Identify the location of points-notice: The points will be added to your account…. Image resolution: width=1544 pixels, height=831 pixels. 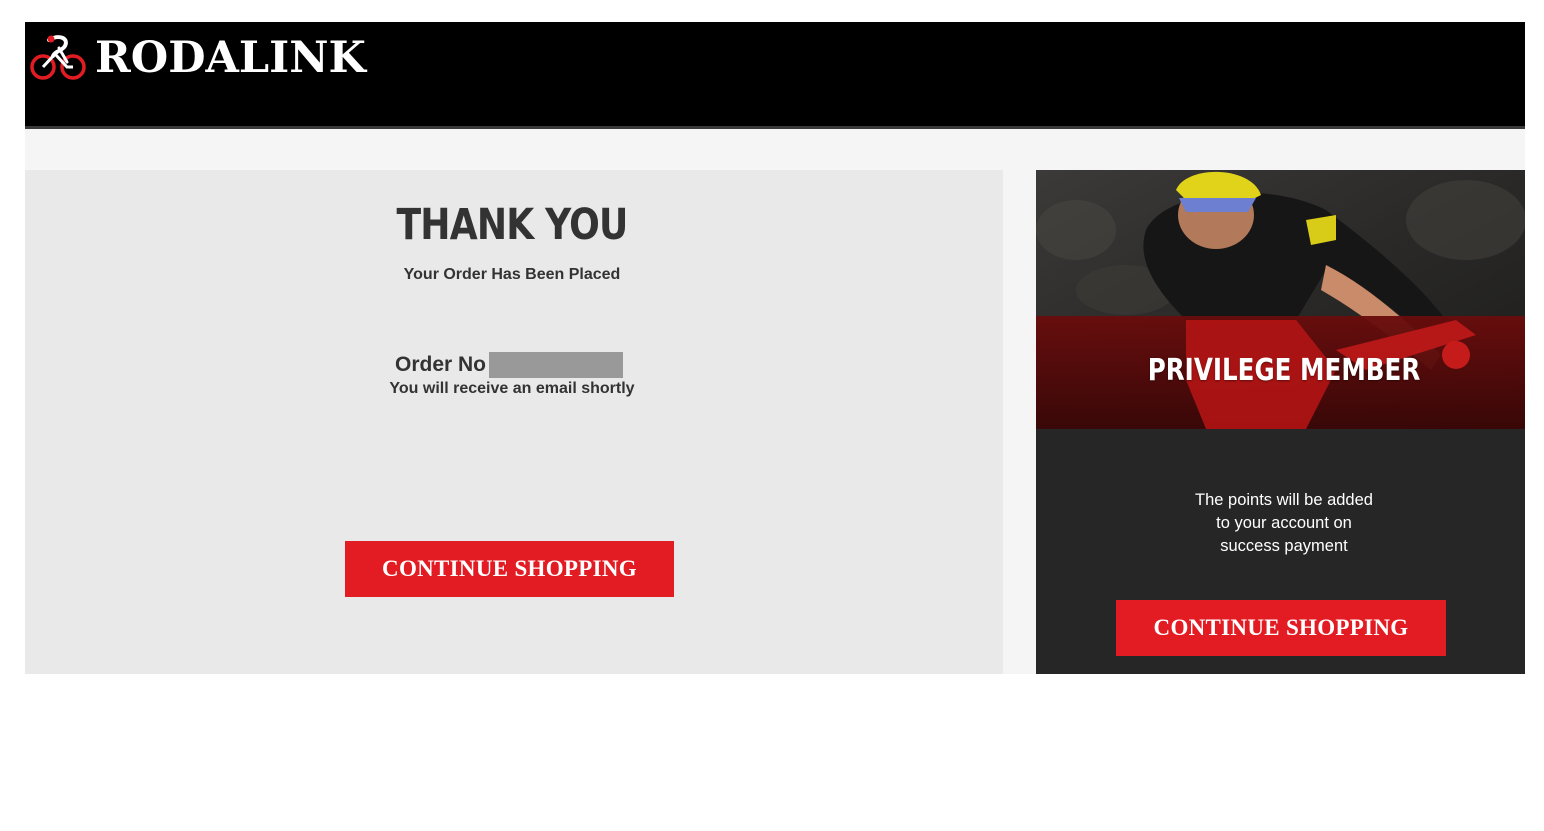
(1284, 523).